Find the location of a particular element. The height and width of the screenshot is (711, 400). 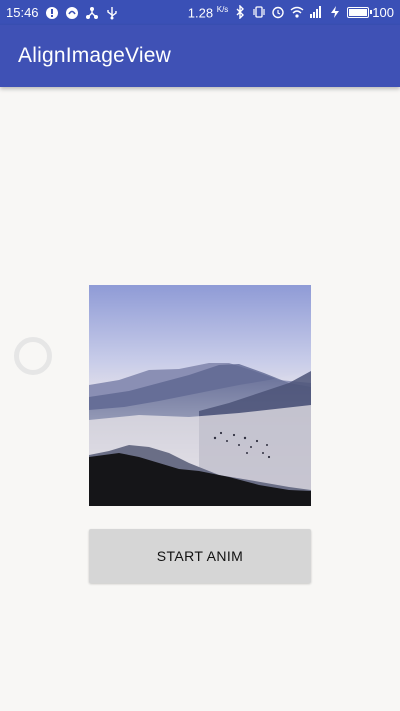

battery-indicator: 100 is located at coordinates (370, 12).